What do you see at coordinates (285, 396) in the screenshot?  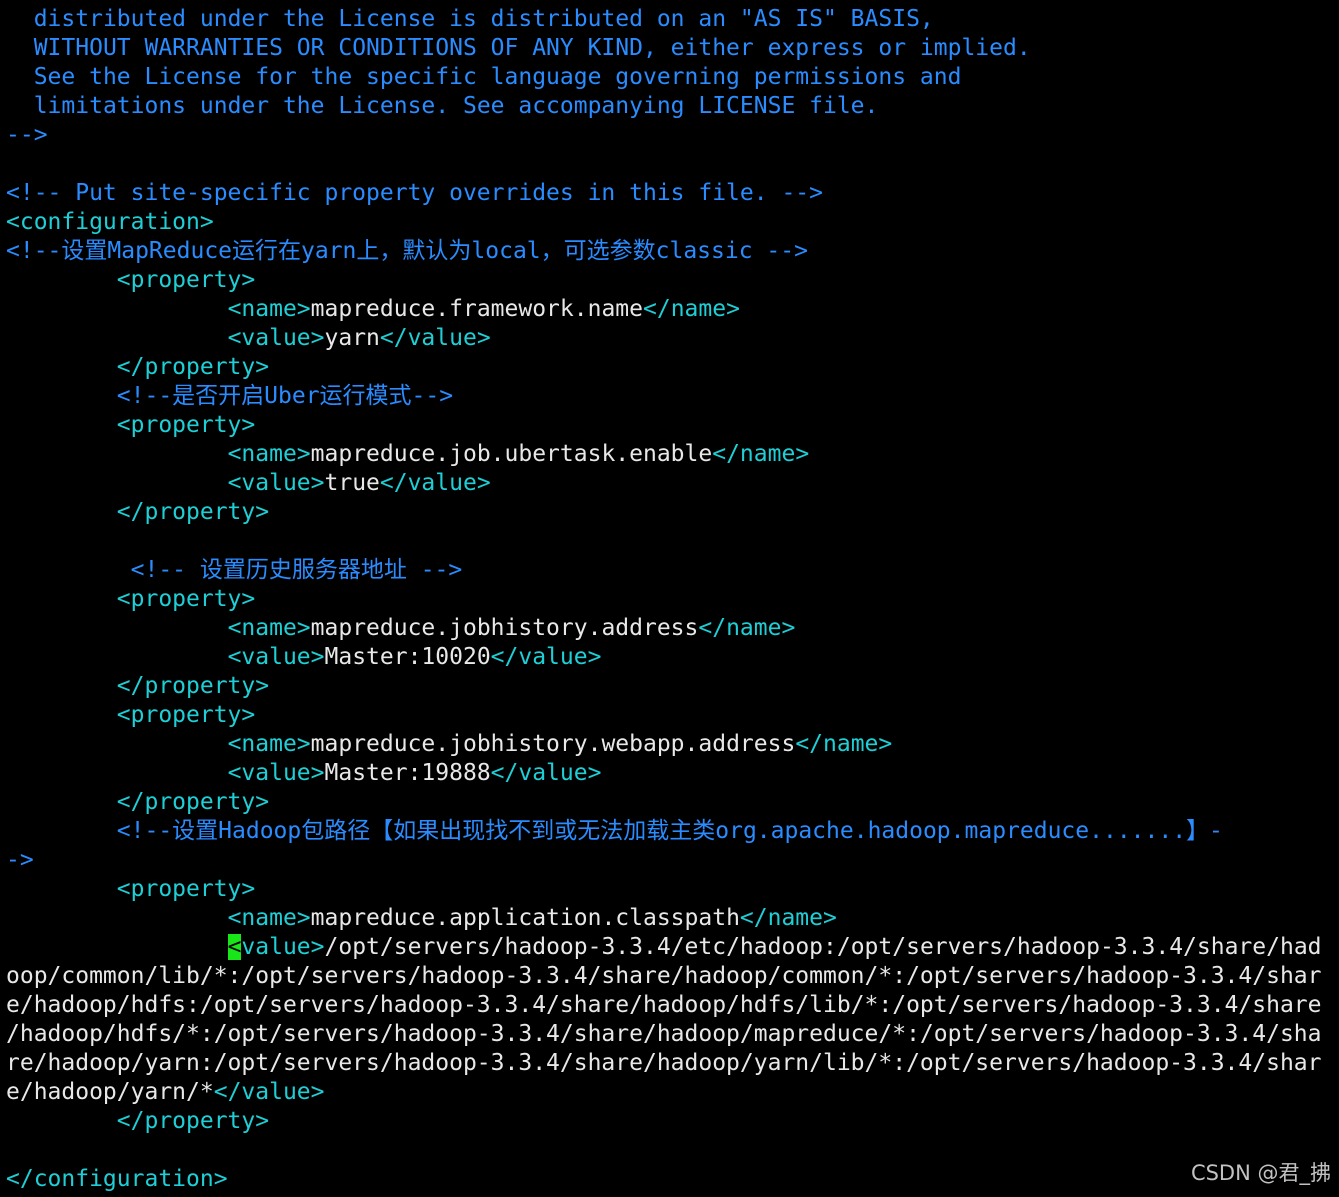 I see `xml-comment: <!--是否开启Uber运行模式-->` at bounding box center [285, 396].